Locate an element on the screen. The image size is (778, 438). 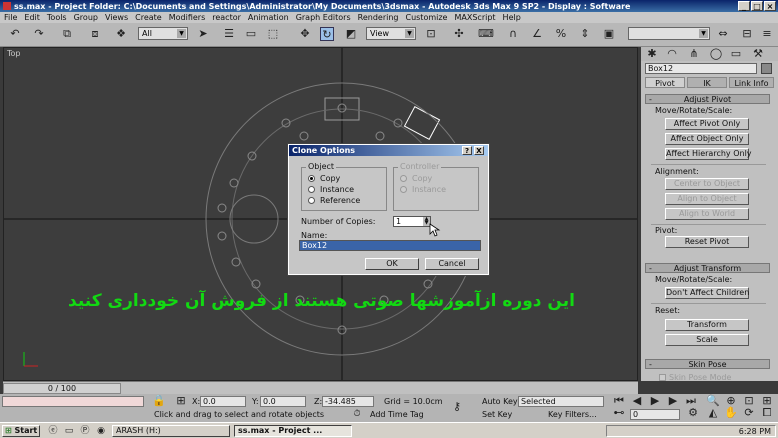
affect-pivot-only-button: Affect Pivot Only is located at coordinates (707, 124).